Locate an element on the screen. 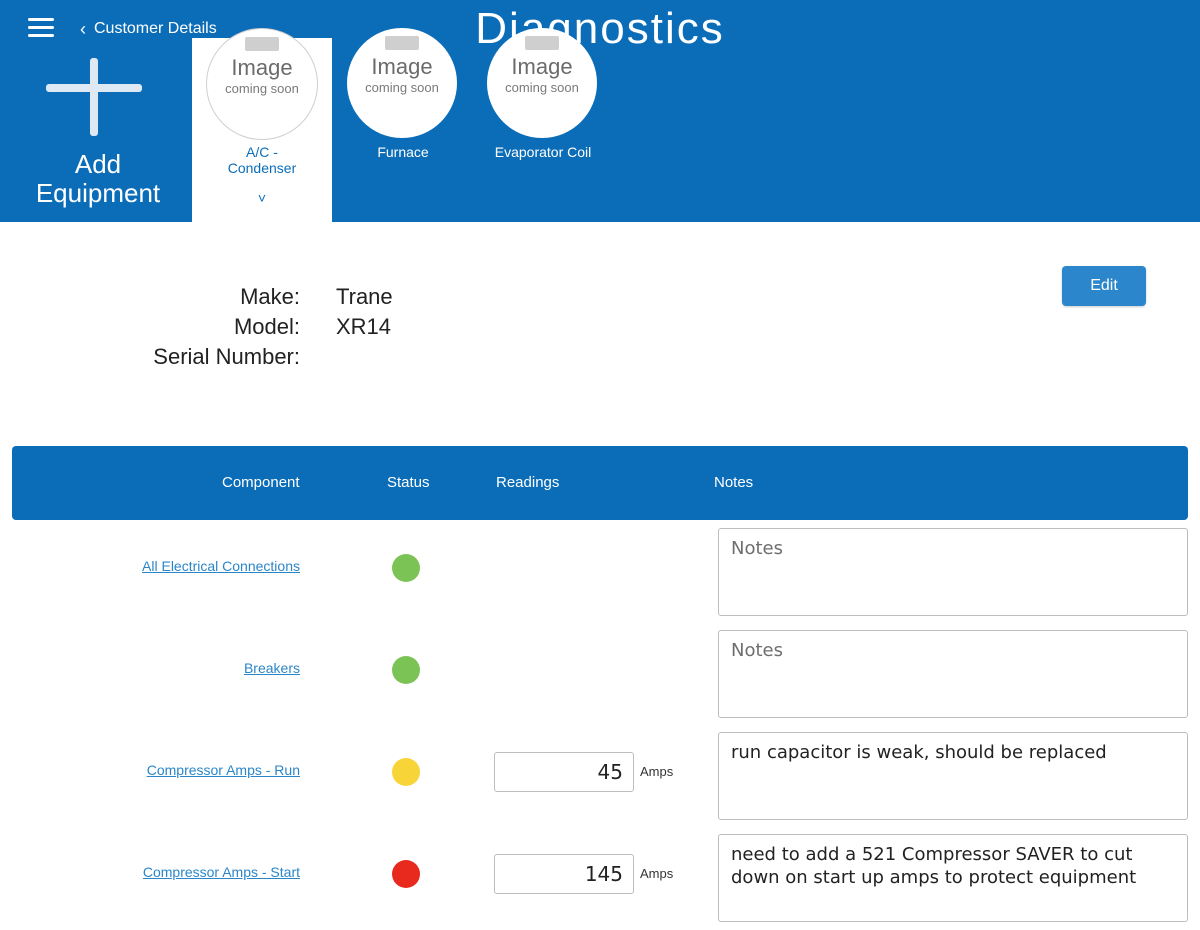 The image size is (1200, 930). column-header-component: Component is located at coordinates (261, 482).